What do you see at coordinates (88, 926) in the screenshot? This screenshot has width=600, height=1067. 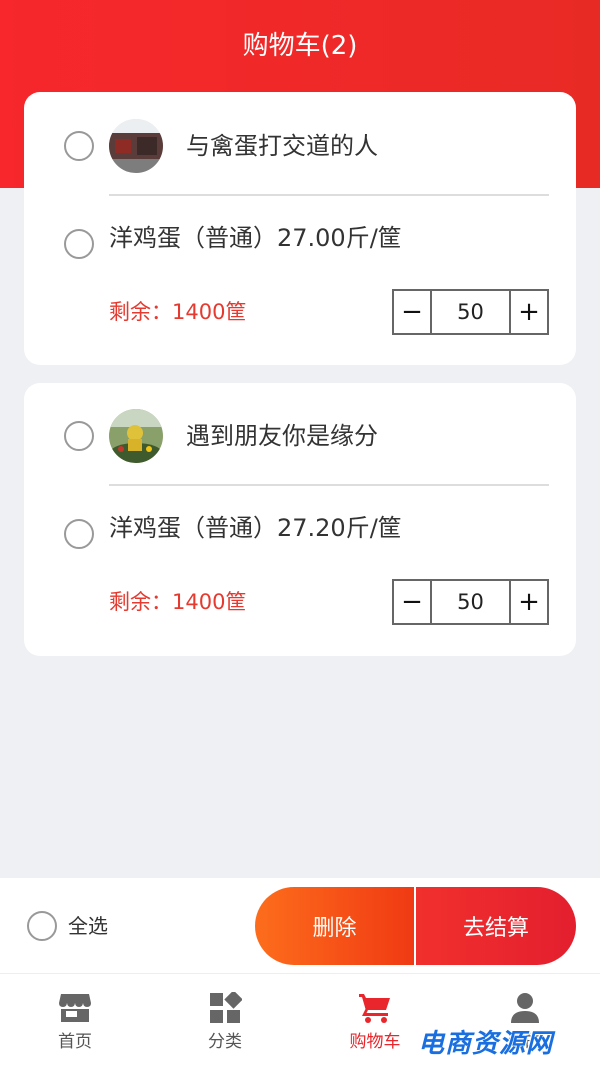 I see `select-all-label: 全选` at bounding box center [88, 926].